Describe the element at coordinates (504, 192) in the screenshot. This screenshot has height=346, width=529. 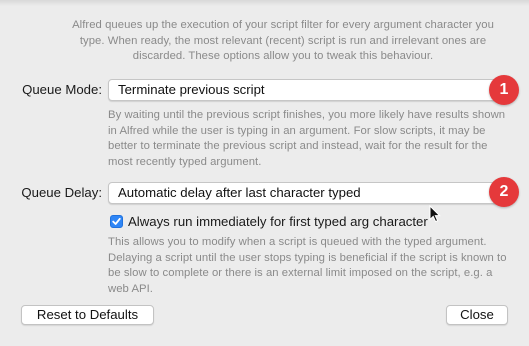
I see `annotation-badge-2: 2` at that location.